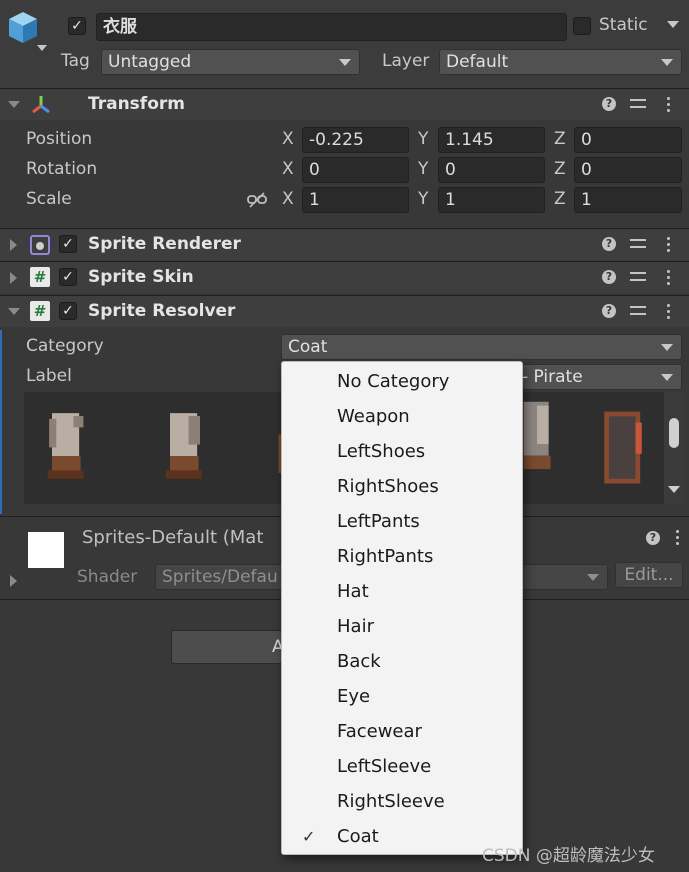 The height and width of the screenshot is (872, 689). What do you see at coordinates (288, 169) in the screenshot?
I see `rotation-x-label: X` at bounding box center [288, 169].